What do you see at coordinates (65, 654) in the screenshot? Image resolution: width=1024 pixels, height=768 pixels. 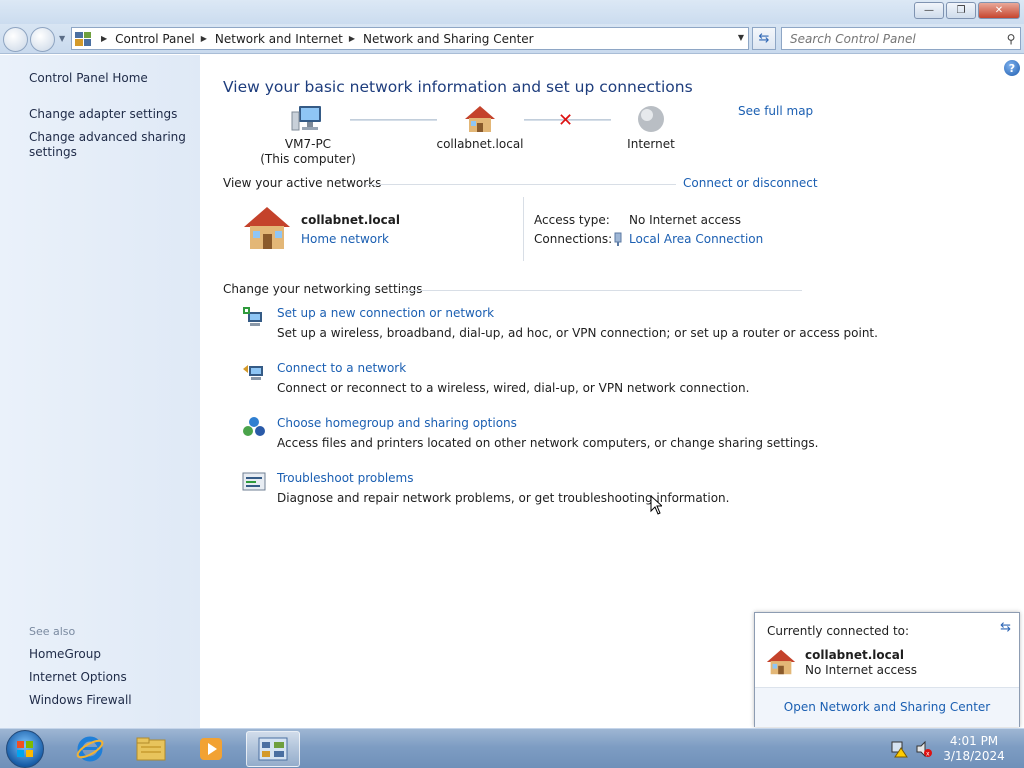 I see `see-also-homegroup: HomeGroup` at bounding box center [65, 654].